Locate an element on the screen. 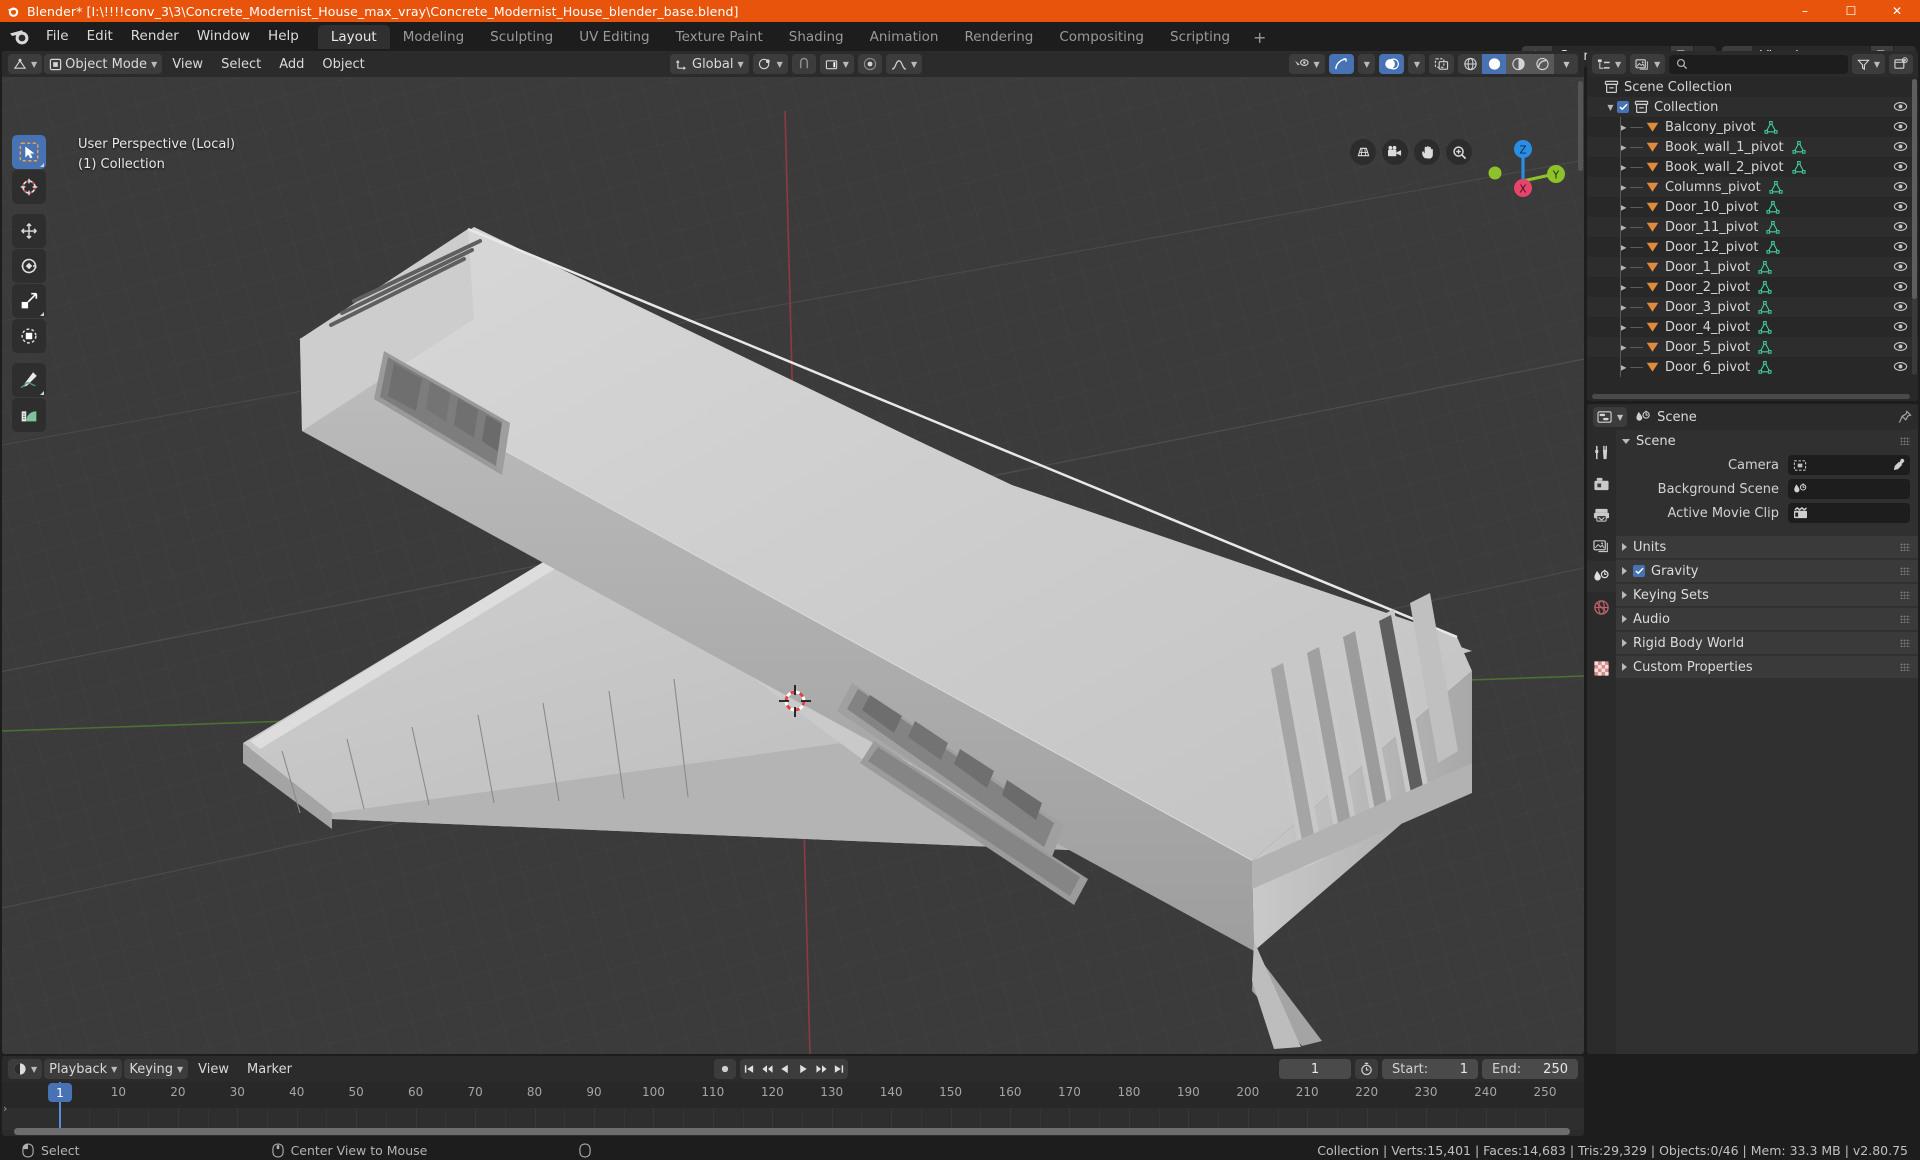 The image size is (1920, 1160). tool-rotate is located at coordinates (29, 266).